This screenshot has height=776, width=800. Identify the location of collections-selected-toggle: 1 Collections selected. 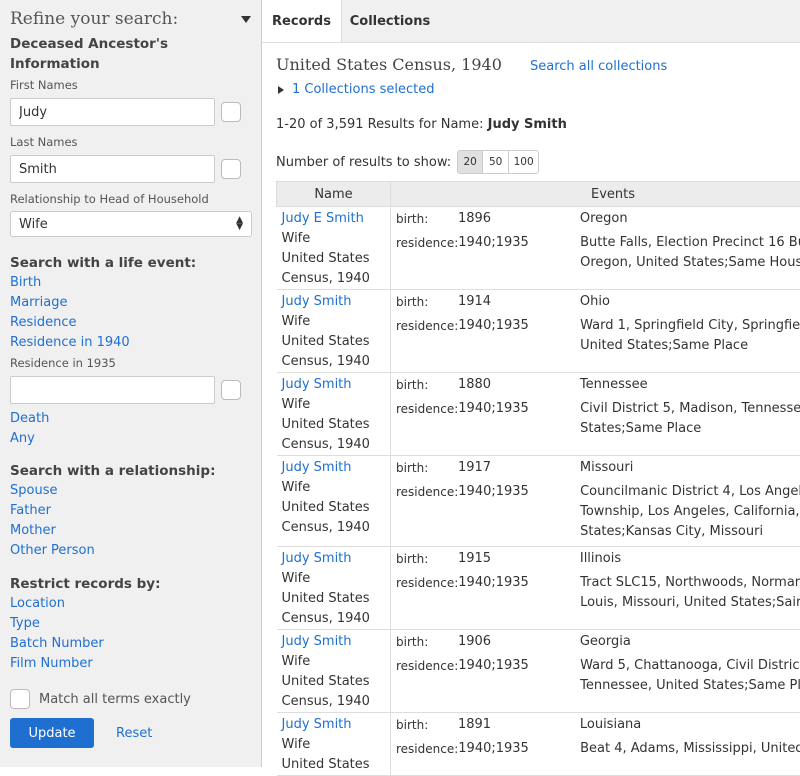
(356, 89).